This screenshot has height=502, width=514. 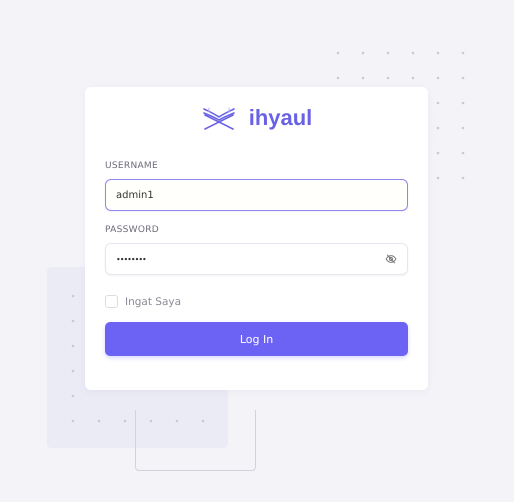 What do you see at coordinates (256, 339) in the screenshot?
I see `login-button: Log In` at bounding box center [256, 339].